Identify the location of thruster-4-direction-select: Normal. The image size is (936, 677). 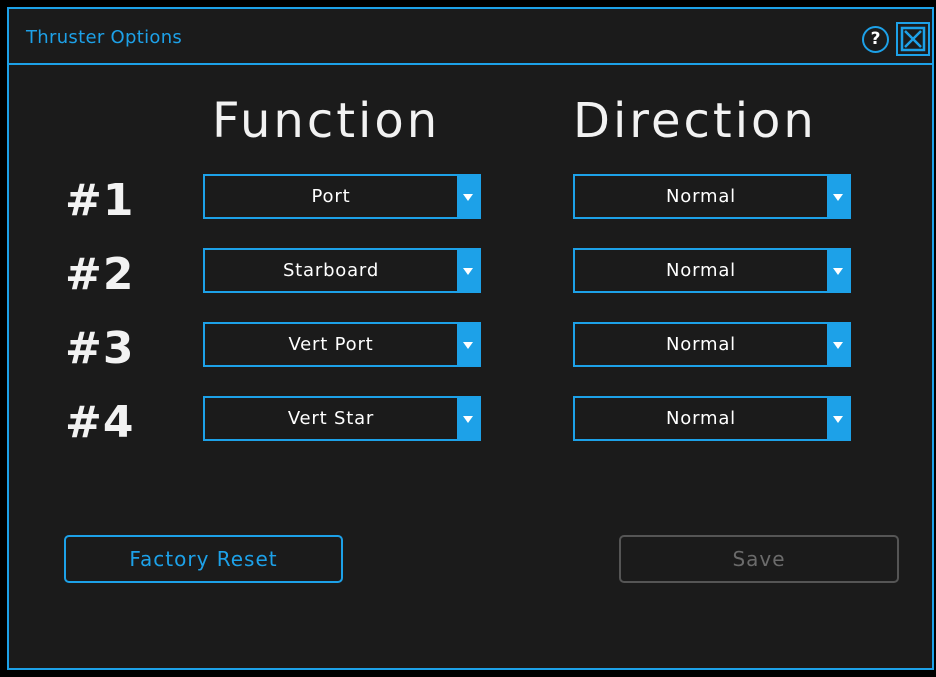
(712, 418).